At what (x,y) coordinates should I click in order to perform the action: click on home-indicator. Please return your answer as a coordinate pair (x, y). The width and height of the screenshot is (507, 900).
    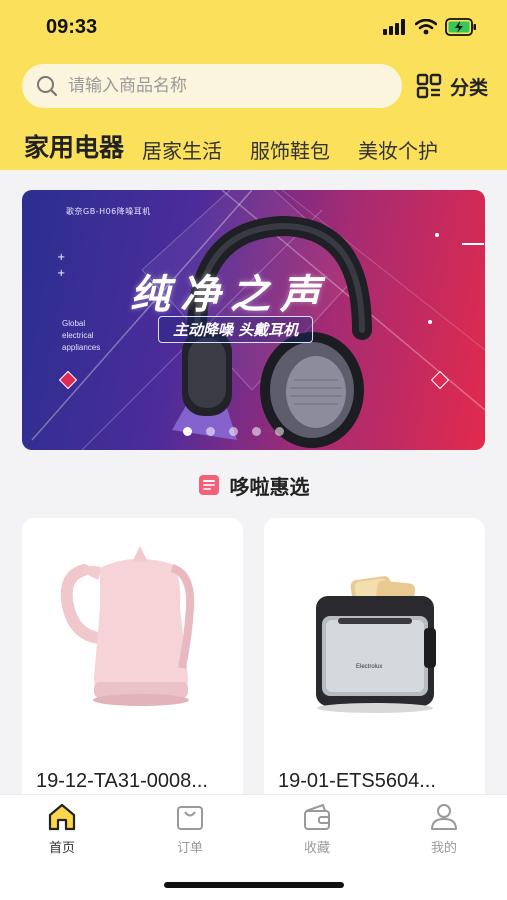
    Looking at the image, I should click on (254, 885).